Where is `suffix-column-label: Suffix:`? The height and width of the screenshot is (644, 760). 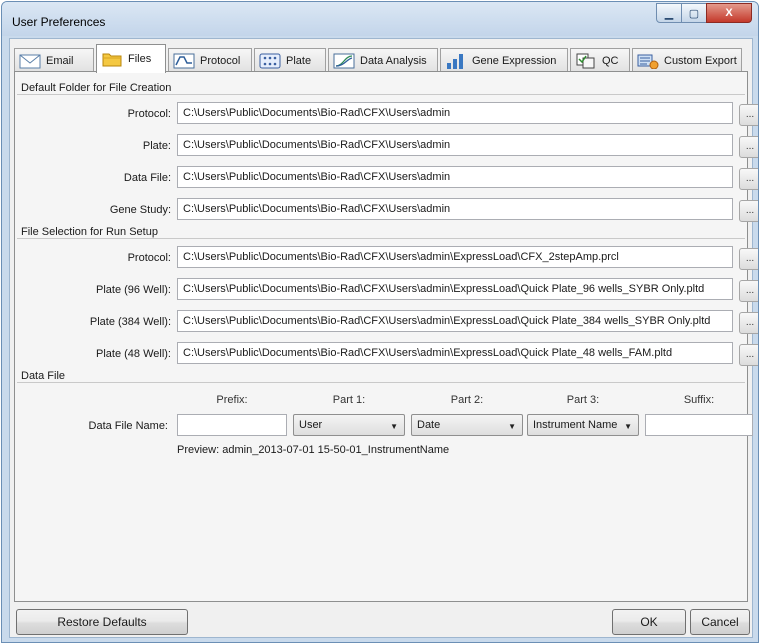
suffix-column-label: Suffix: is located at coordinates (699, 400).